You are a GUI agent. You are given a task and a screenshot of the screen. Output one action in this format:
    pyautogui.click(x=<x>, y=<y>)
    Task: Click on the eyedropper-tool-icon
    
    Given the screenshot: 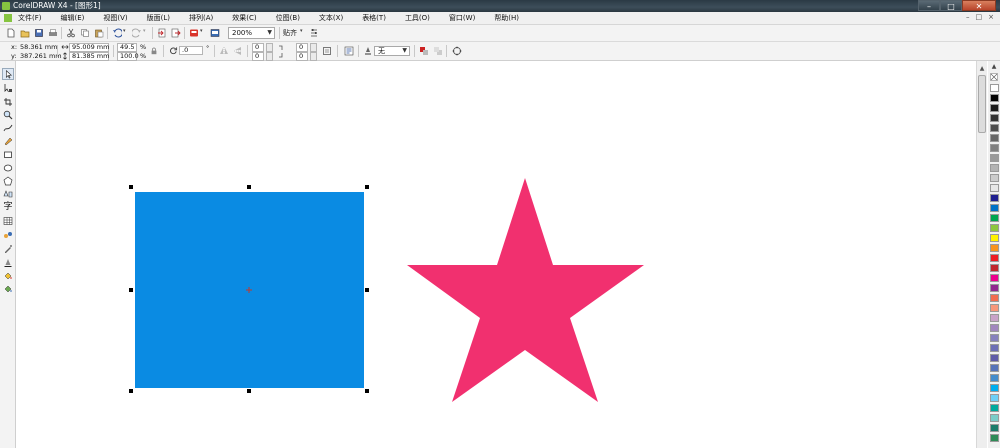 What is the action you would take?
    pyautogui.click(x=8, y=249)
    